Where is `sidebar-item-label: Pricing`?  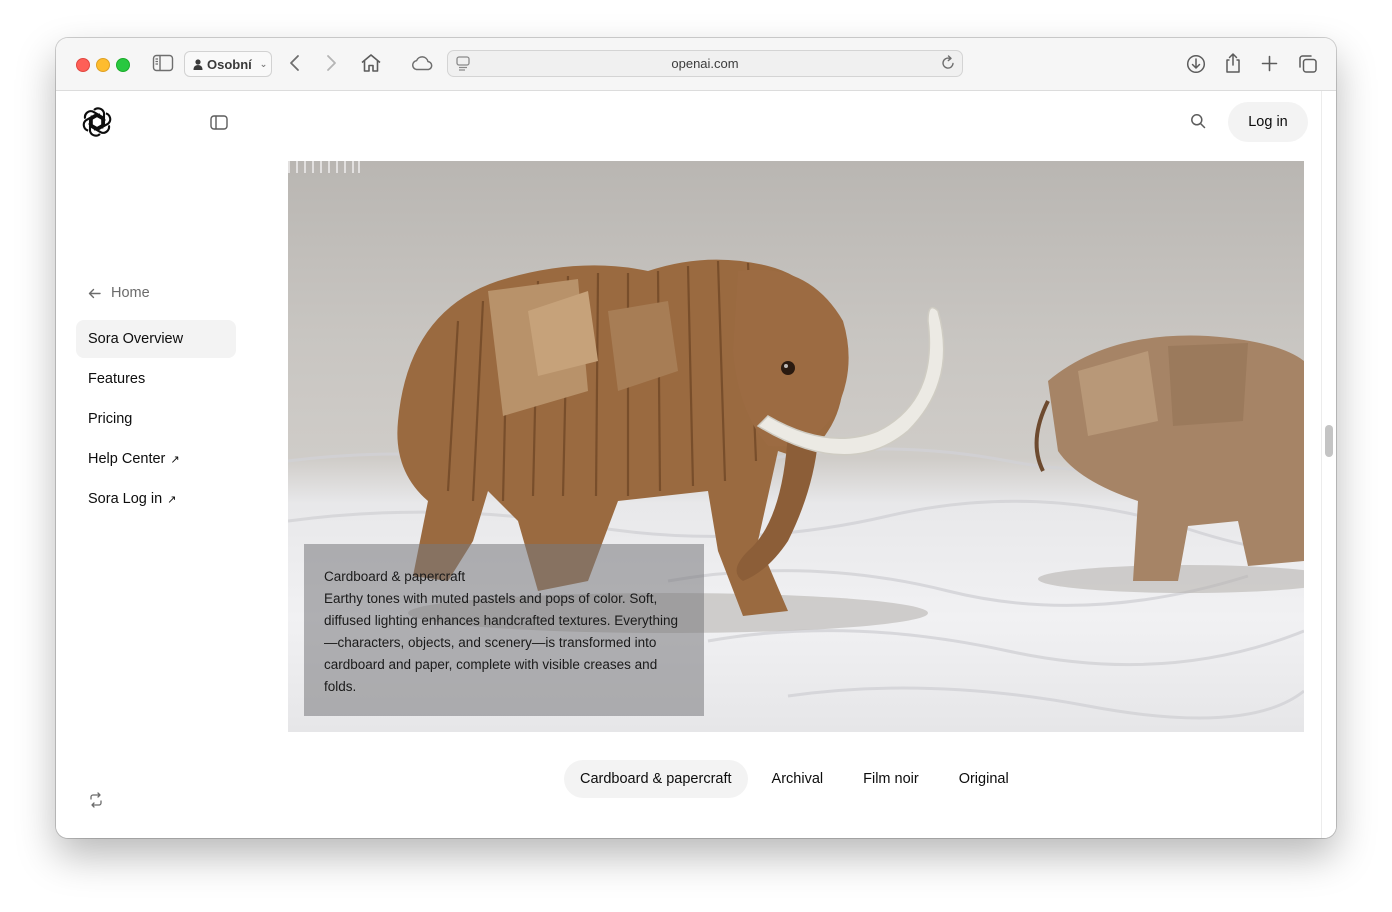
sidebar-item-label: Pricing is located at coordinates (110, 419).